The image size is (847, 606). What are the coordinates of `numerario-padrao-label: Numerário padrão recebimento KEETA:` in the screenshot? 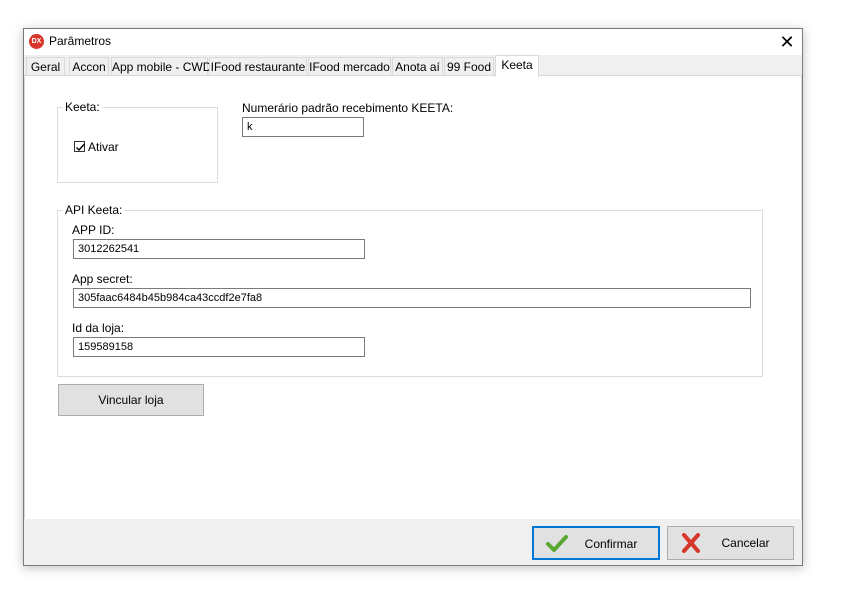 It's located at (348, 108).